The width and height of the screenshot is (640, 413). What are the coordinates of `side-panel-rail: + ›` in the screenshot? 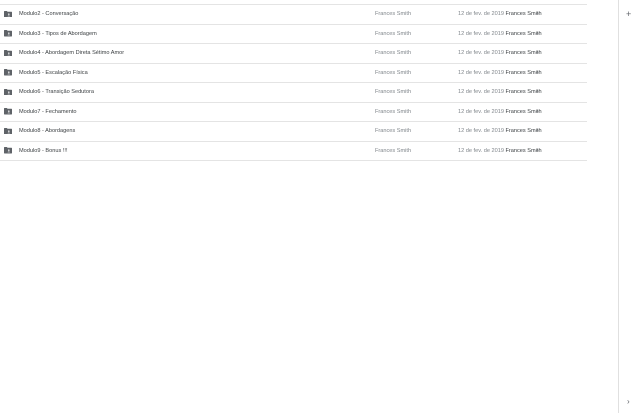 It's located at (629, 206).